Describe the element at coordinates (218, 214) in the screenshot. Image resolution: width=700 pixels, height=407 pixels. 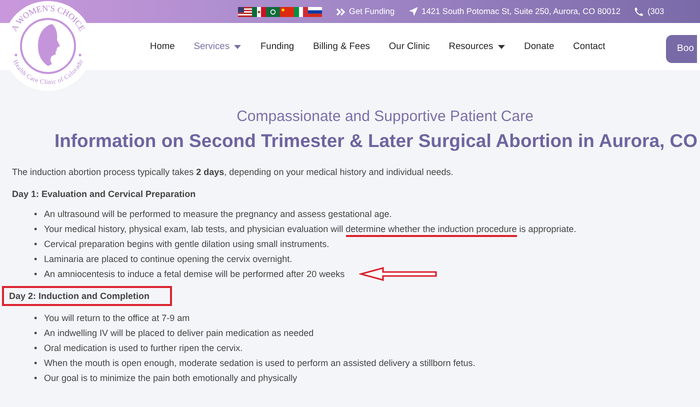
I see `list-item: An ultrasound will be performed to measure the pregnancy and assess gestational age.` at that location.